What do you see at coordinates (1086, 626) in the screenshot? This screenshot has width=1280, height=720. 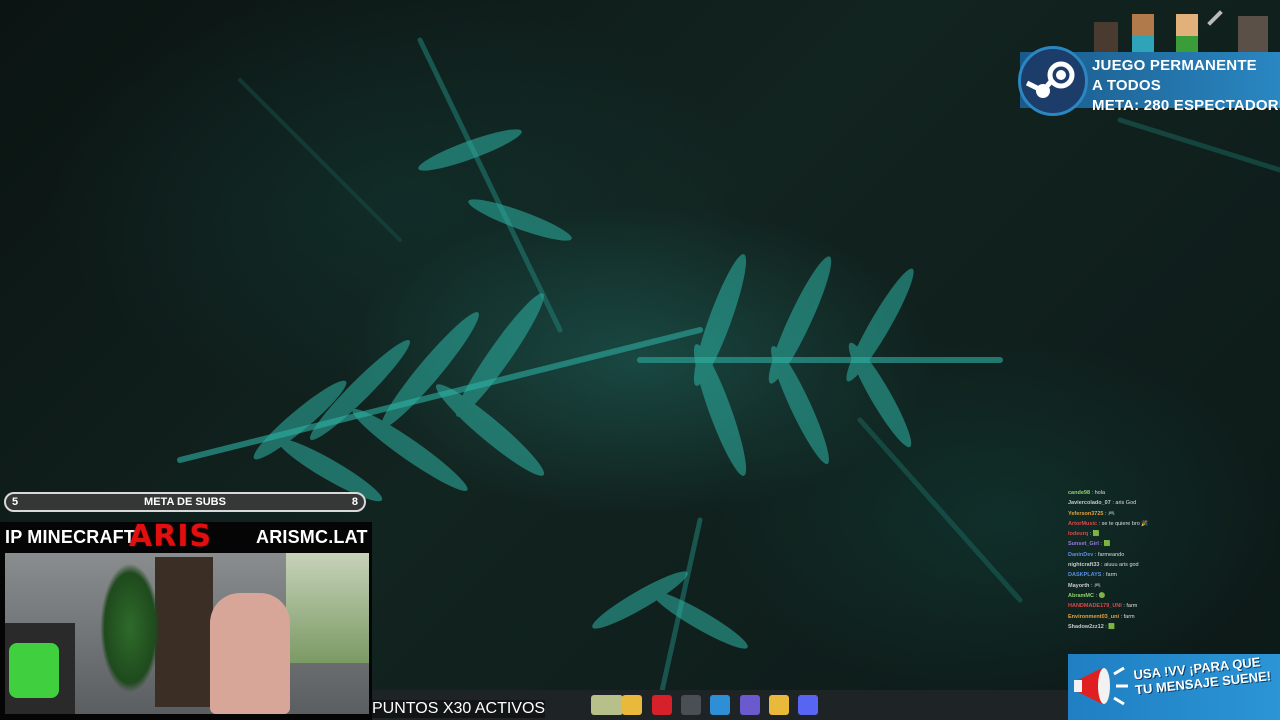 I see `chat-username: Shadow2zz12` at bounding box center [1086, 626].